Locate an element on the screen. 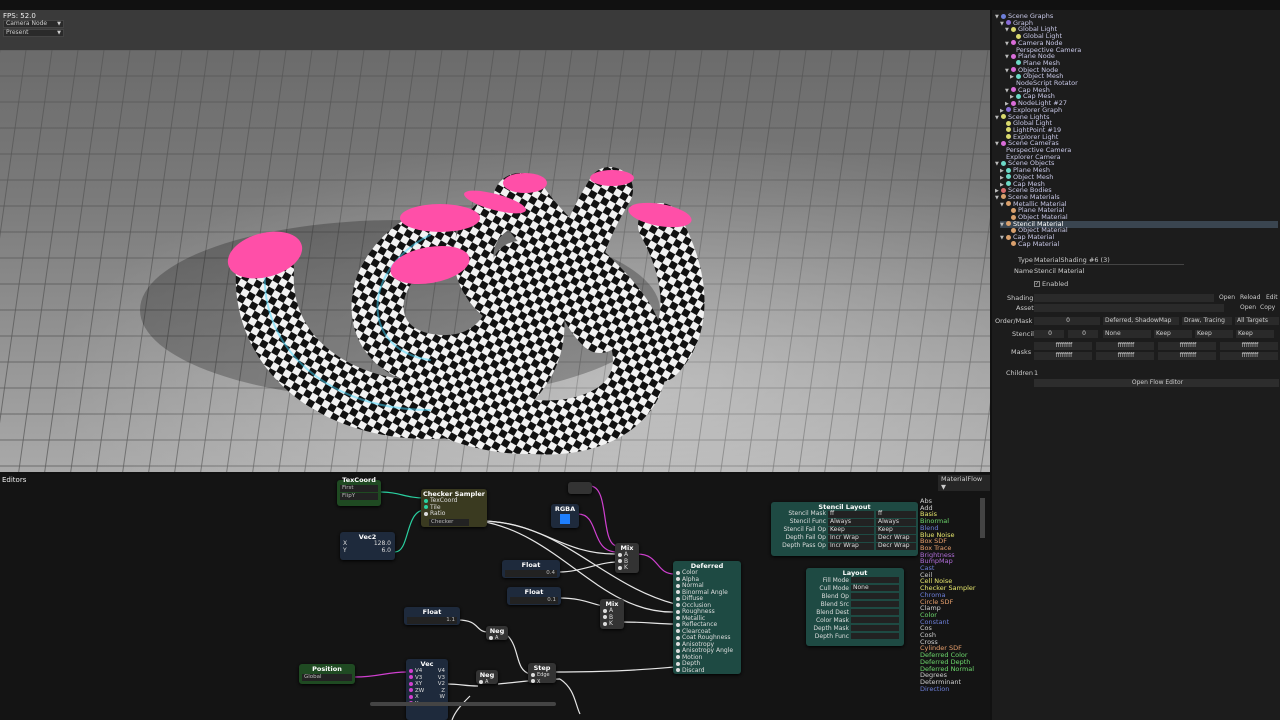 This screenshot has width=1280, height=720. palette-scrollbar is located at coordinates (982, 518).